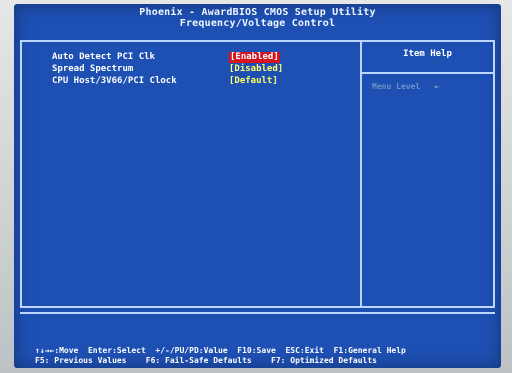 This screenshot has width=512, height=373. What do you see at coordinates (253, 81) in the screenshot?
I see `setting-value: [Default]` at bounding box center [253, 81].